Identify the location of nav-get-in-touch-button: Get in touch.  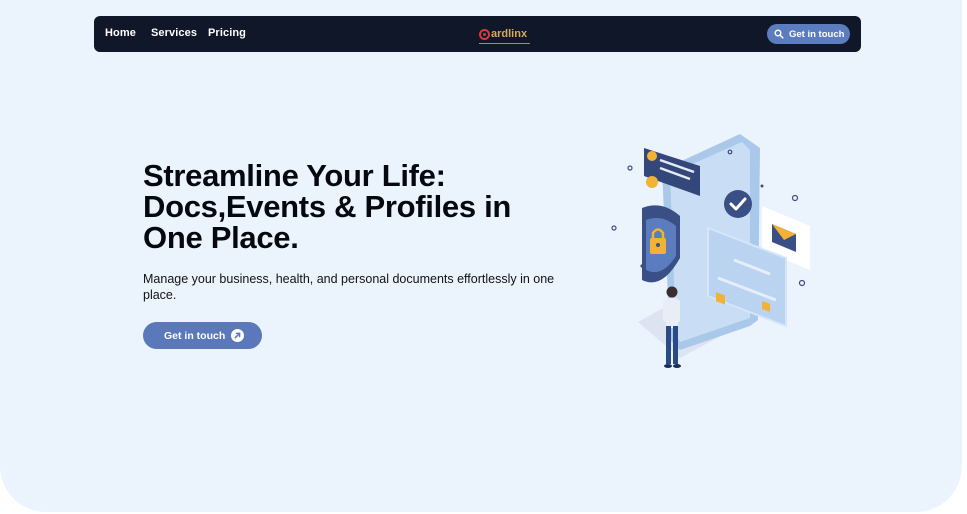
(808, 34).